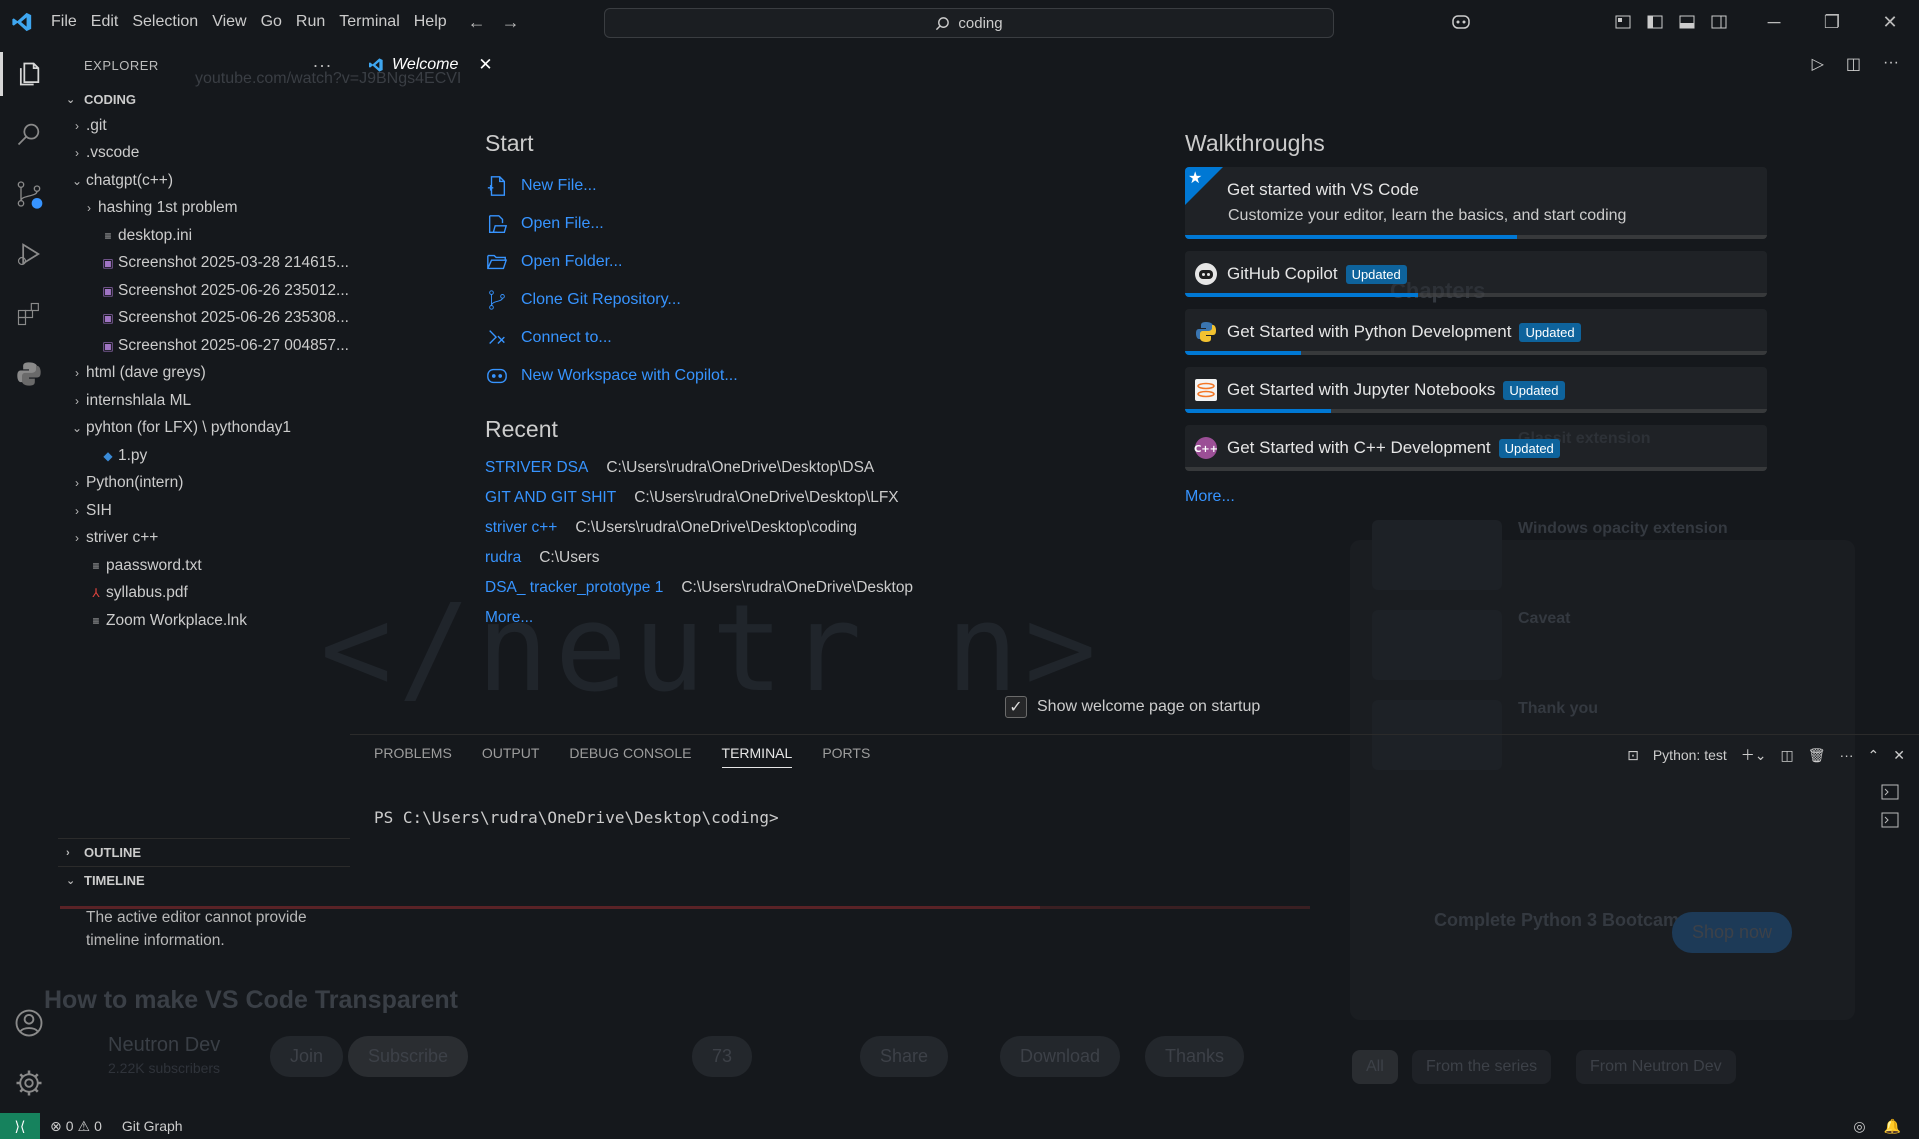 The height and width of the screenshot is (1139, 1919). I want to click on restore-button: ❐, so click(1832, 22).